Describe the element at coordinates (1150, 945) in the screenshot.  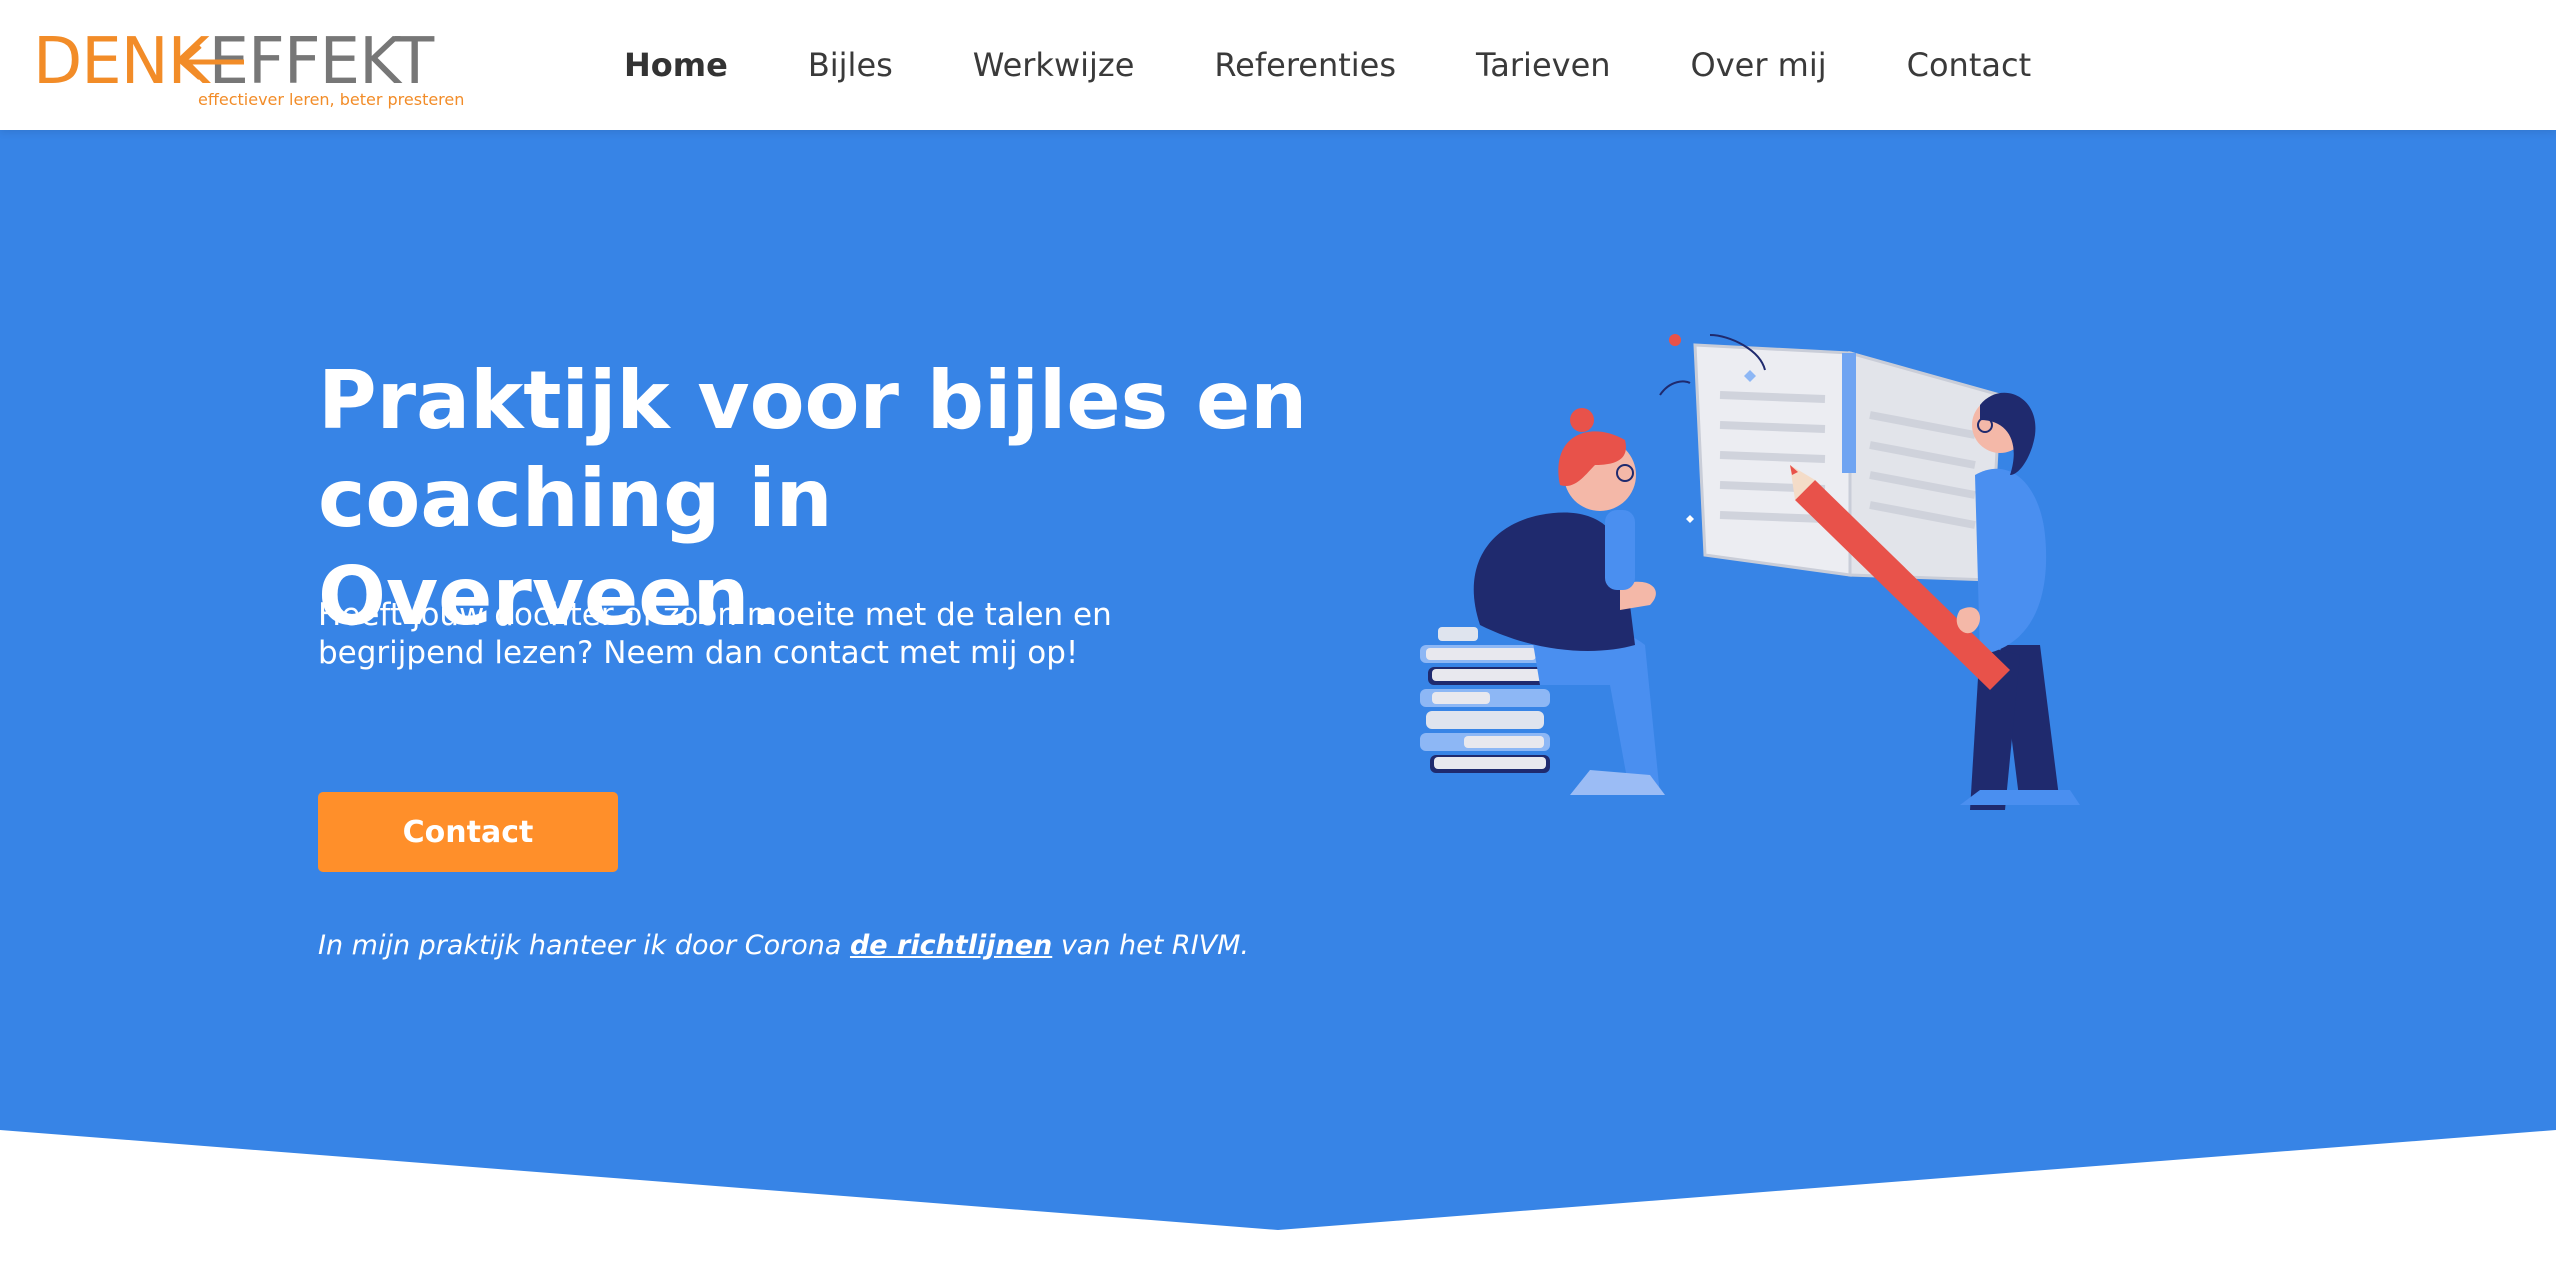
I see `corona-note-suffix: van het RIVM.` at that location.